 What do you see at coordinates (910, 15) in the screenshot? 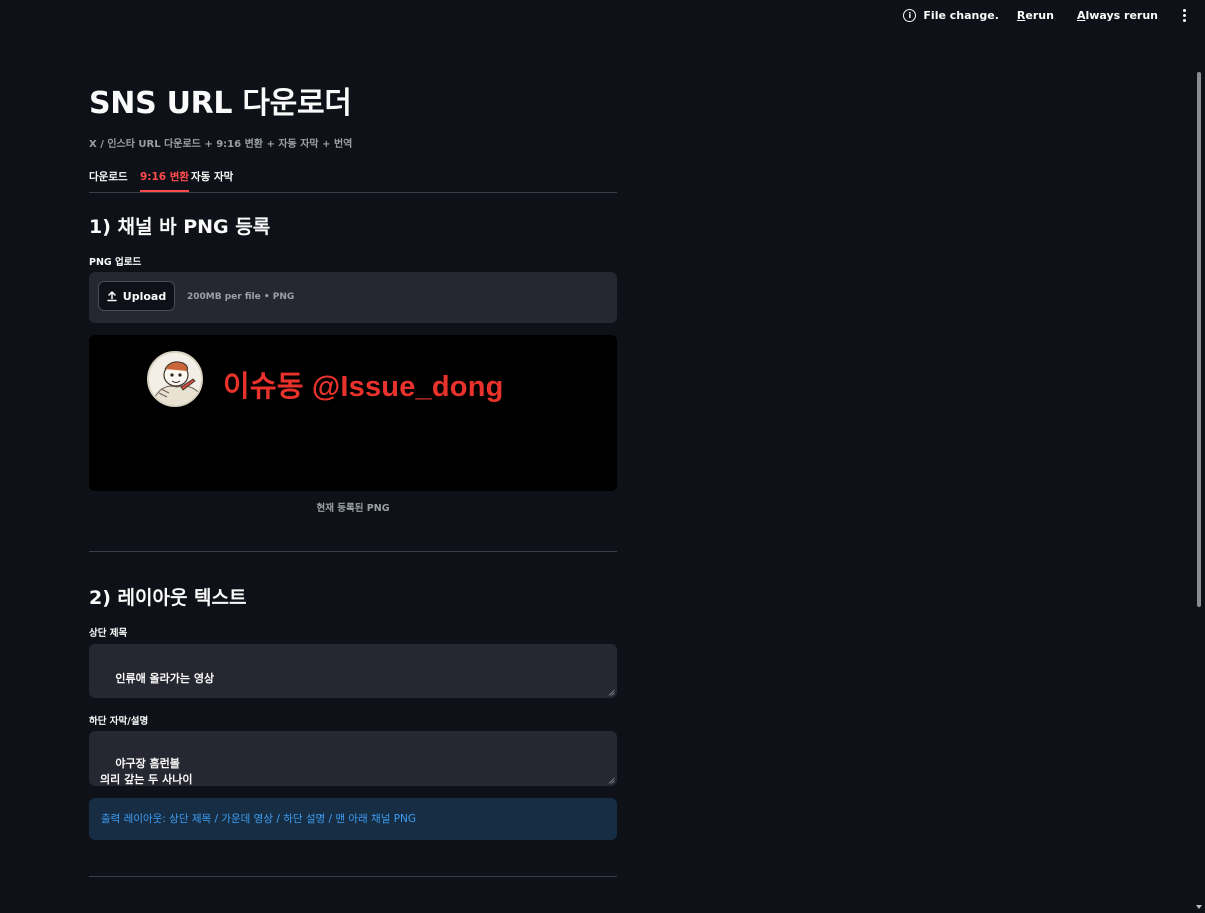
I see `info-icon: i` at bounding box center [910, 15].